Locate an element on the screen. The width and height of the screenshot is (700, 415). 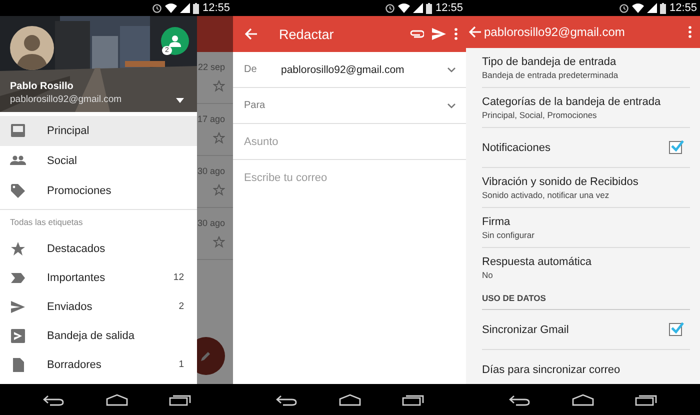
tag-icon is located at coordinates (18, 191).